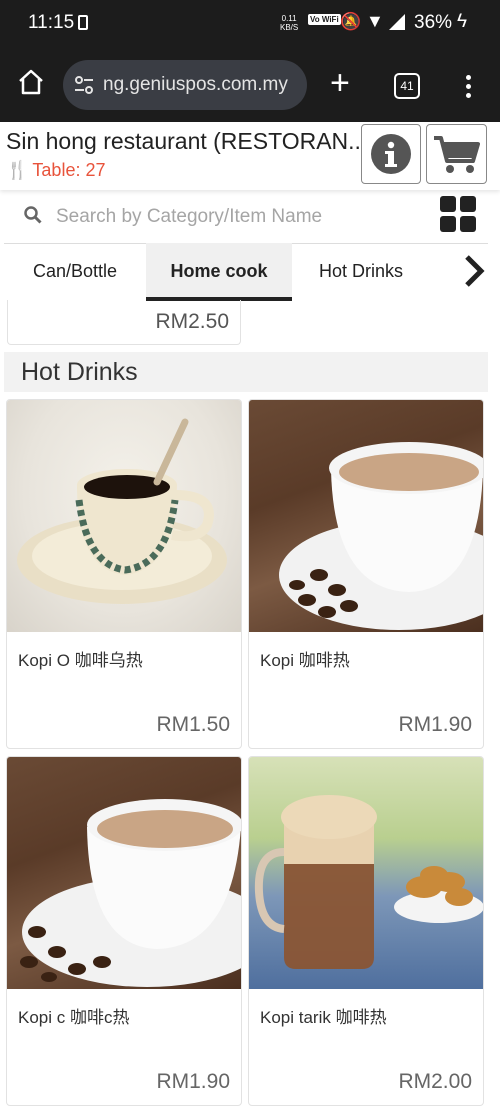 This screenshot has width=500, height=1106. What do you see at coordinates (468, 86) in the screenshot?
I see `more-menu-icon` at bounding box center [468, 86].